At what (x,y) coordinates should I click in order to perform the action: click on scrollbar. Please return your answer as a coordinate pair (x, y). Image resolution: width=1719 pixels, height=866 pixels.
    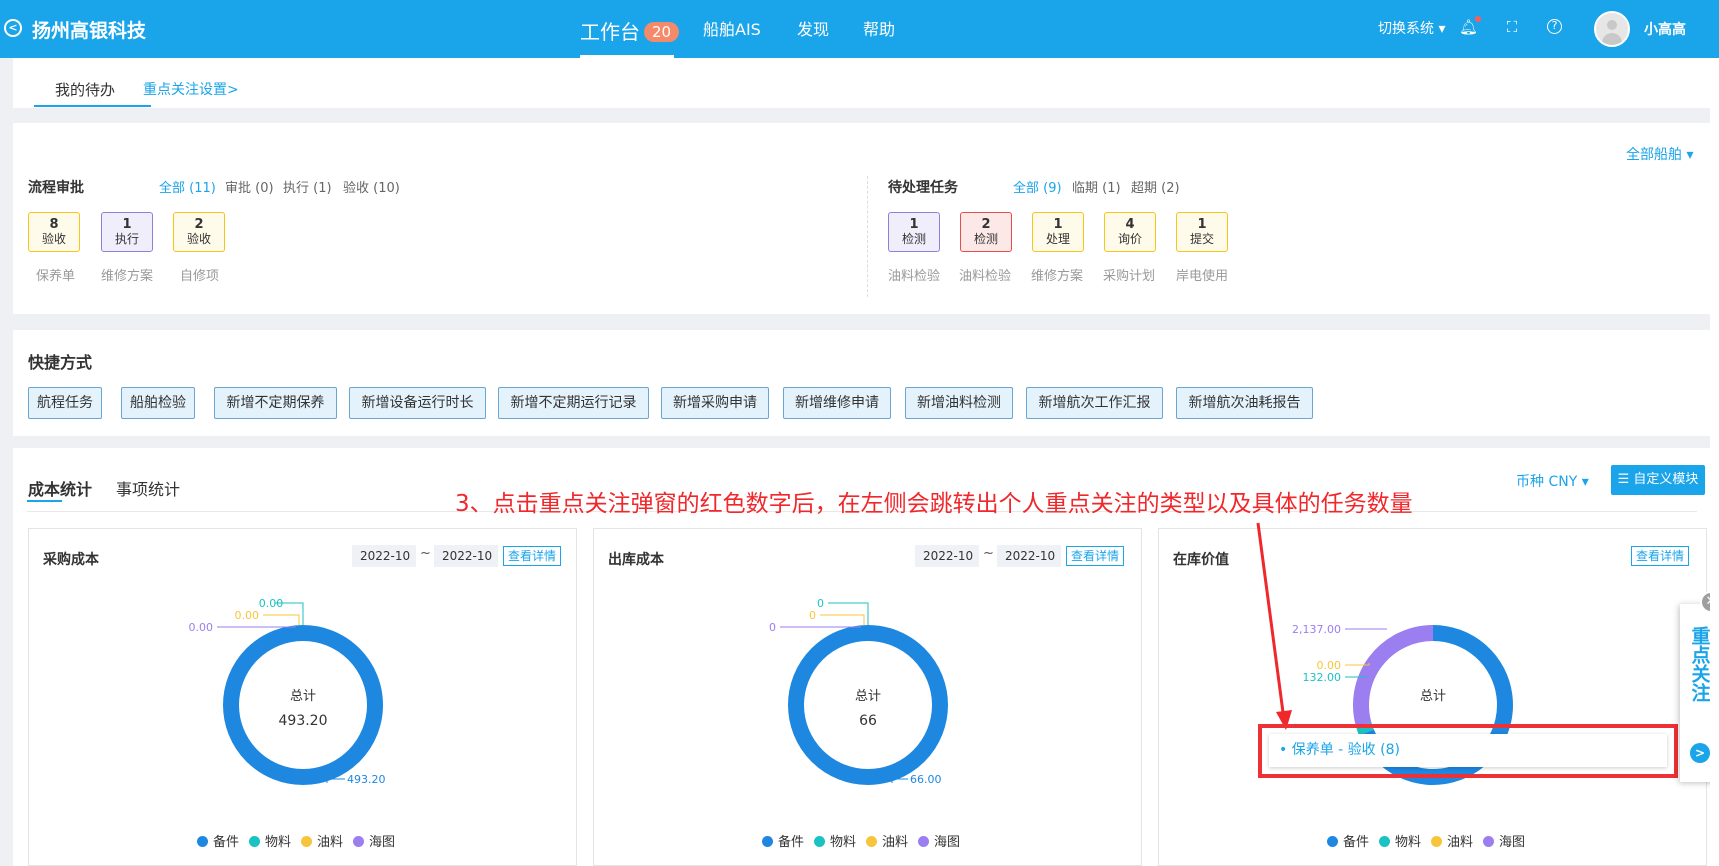
    Looking at the image, I should click on (1714, 462).